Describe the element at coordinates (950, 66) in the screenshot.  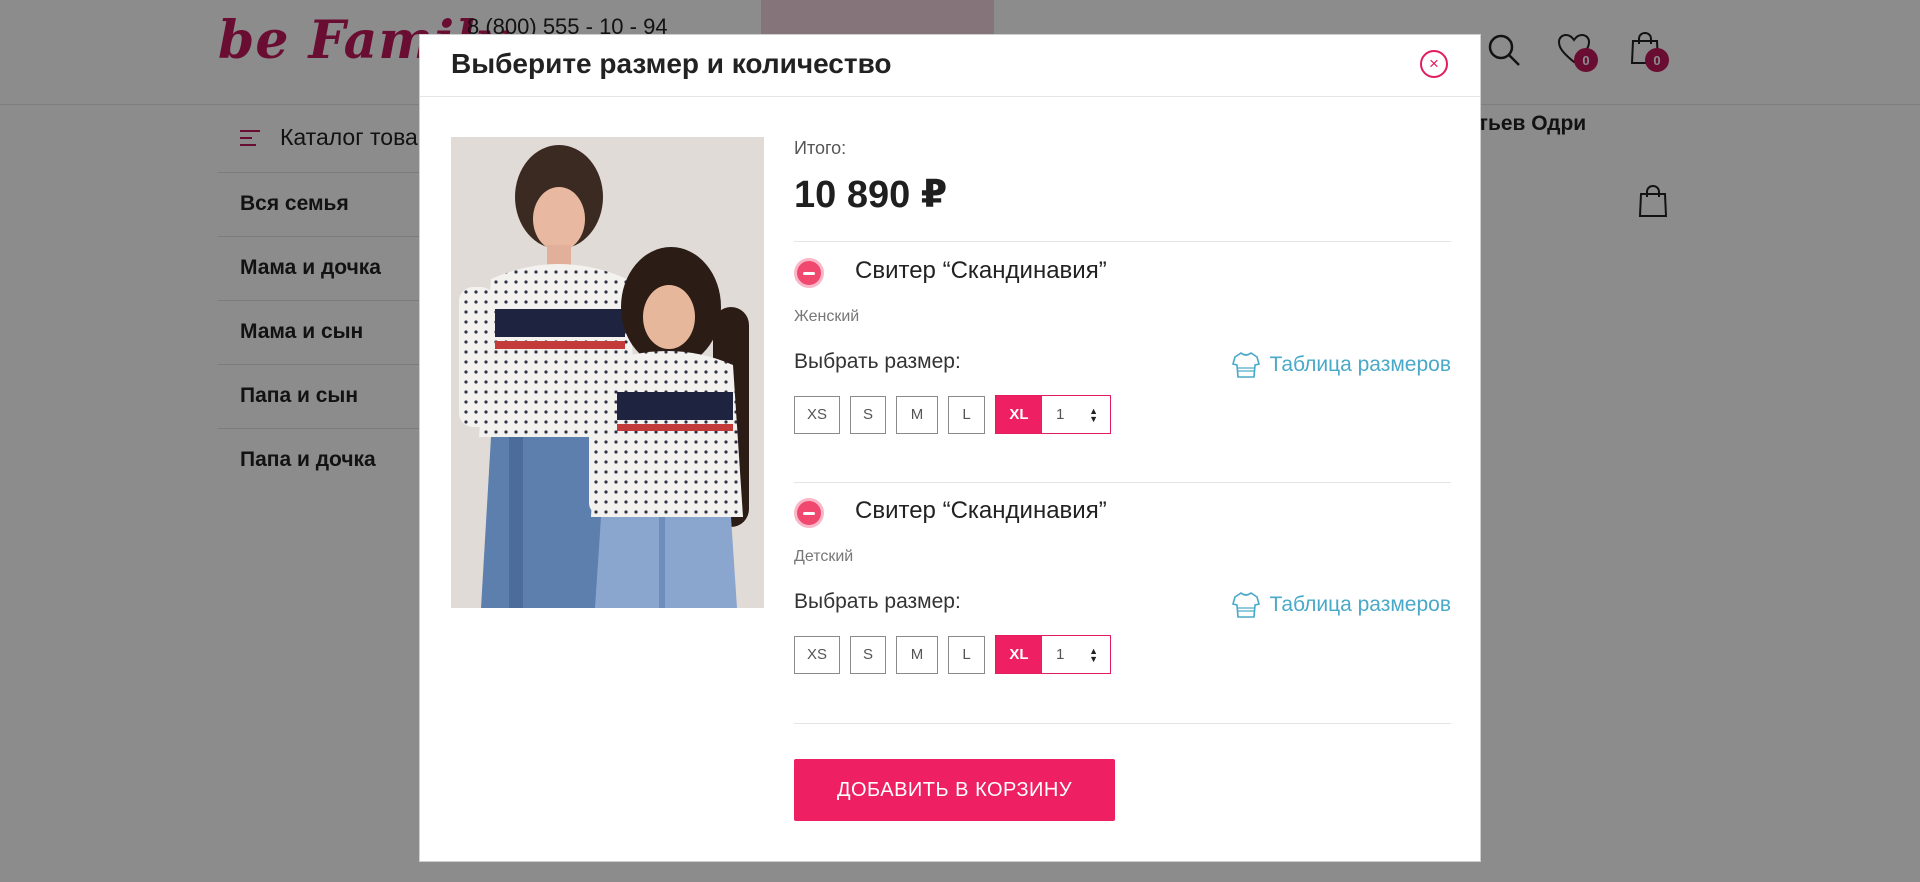
I see `modal-header: Выберите размер и количество ×` at that location.